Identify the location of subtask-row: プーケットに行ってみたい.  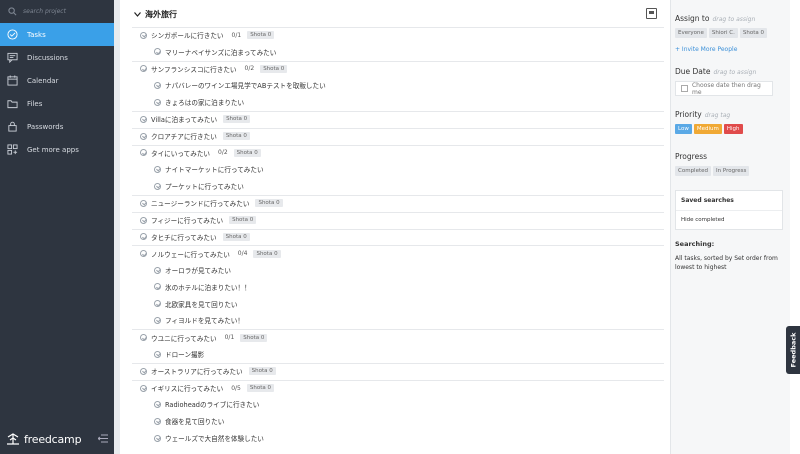
(398, 186).